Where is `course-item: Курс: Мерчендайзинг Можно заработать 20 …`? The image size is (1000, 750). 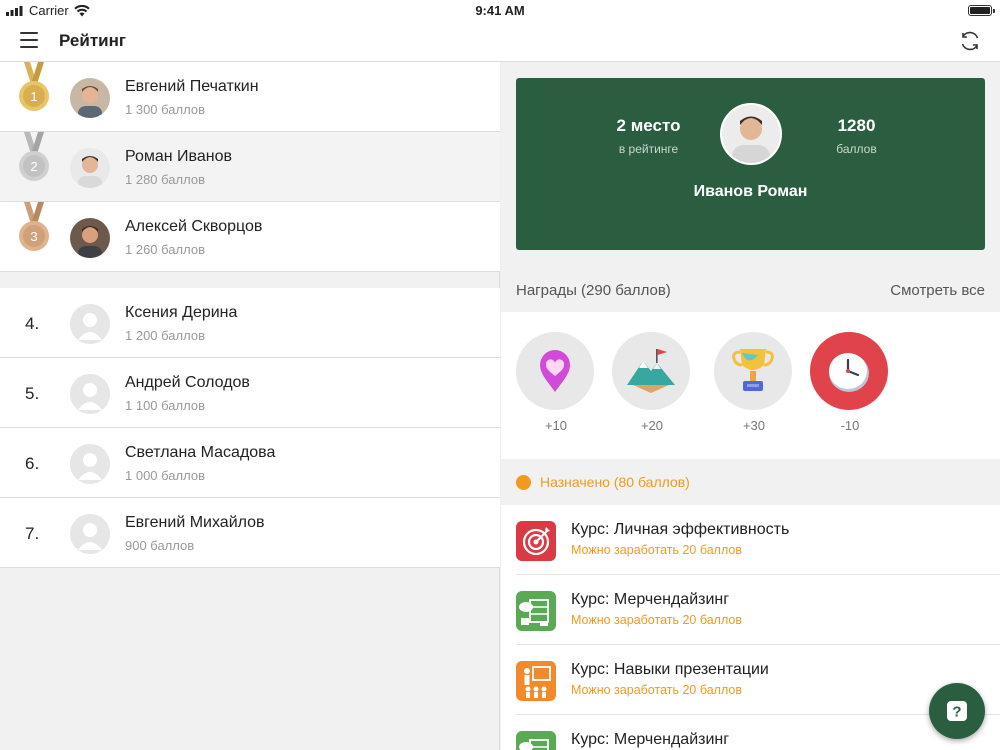
course-item: Курс: Мерчендайзинг Можно заработать 20 … is located at coordinates (758, 610).